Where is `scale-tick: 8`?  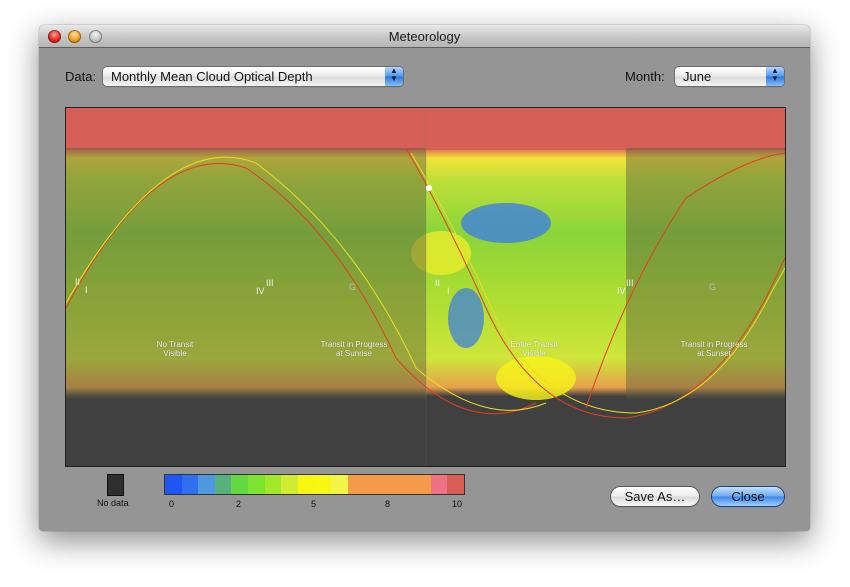
scale-tick: 8 is located at coordinates (388, 504).